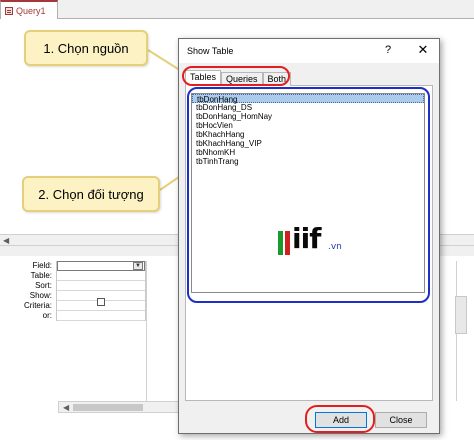 This screenshot has height=440, width=474. What do you see at coordinates (401, 420) in the screenshot?
I see `close-button: Close` at bounding box center [401, 420].